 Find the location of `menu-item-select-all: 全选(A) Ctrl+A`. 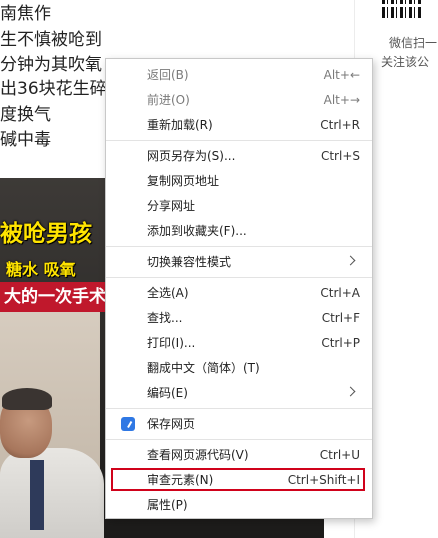

menu-item-select-all: 全选(A) Ctrl+A is located at coordinates (239, 293).